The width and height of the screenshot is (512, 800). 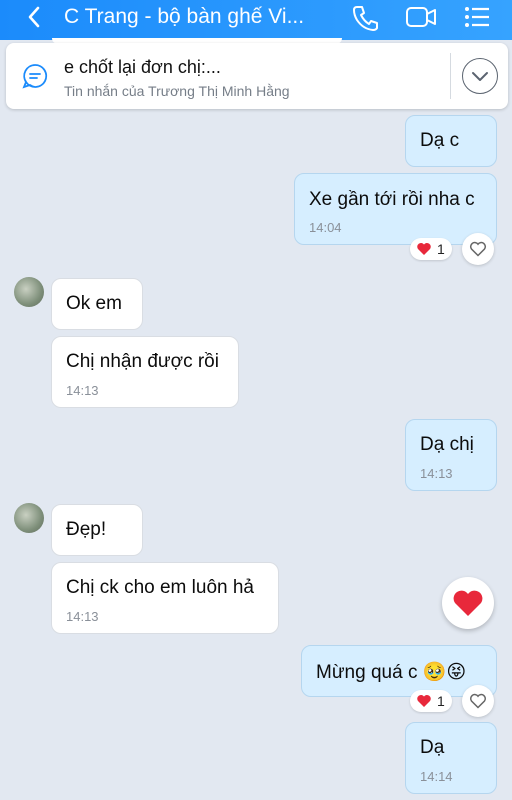 I want to click on message-bubble-incoming: Đẹp!, so click(x=97, y=530).